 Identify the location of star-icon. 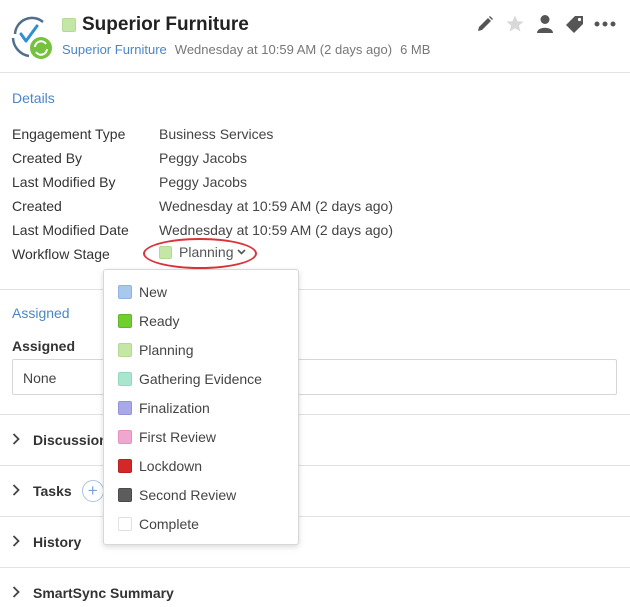
(515, 24).